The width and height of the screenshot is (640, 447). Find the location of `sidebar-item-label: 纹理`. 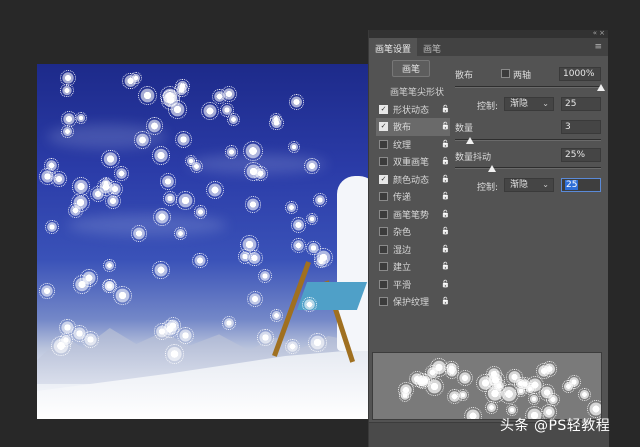

sidebar-item-label: 纹理 is located at coordinates (402, 145).